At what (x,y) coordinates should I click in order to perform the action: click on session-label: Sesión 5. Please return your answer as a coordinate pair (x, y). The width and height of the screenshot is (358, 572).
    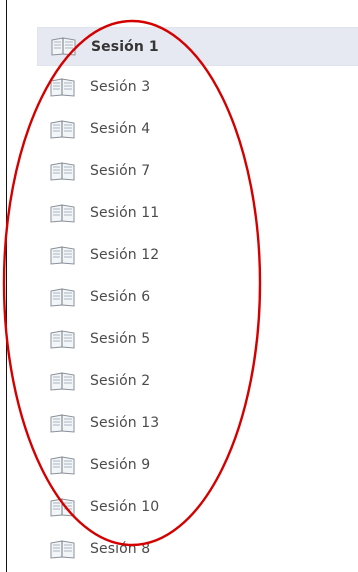
    Looking at the image, I should click on (120, 339).